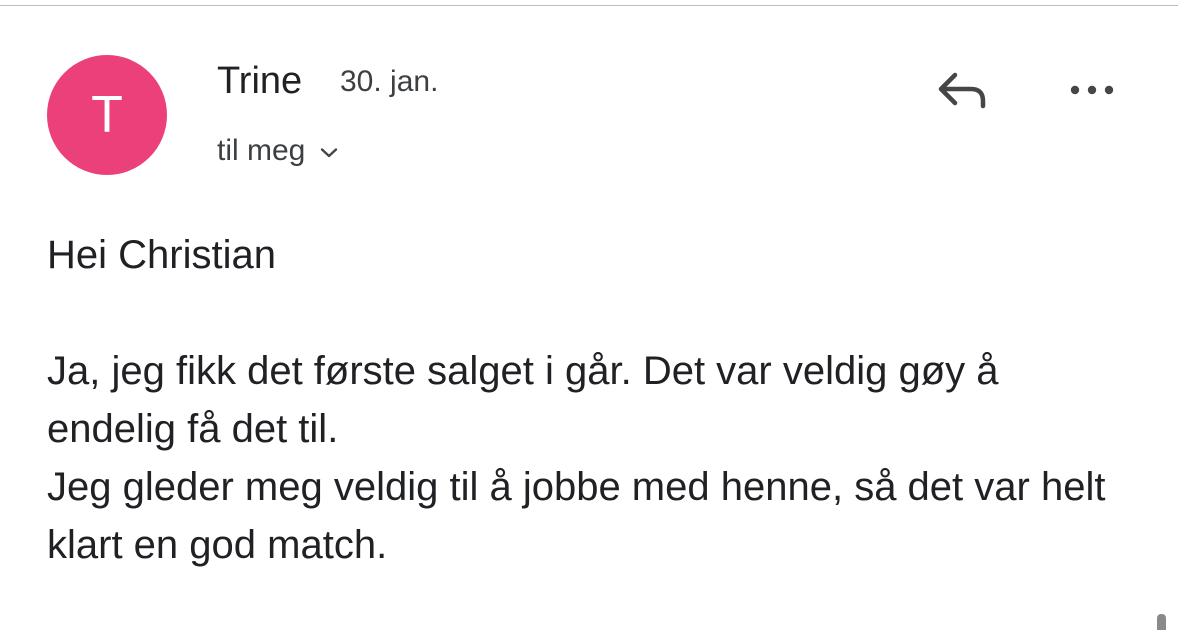 The height and width of the screenshot is (630, 1178). I want to click on message-date: 30. jan., so click(389, 81).